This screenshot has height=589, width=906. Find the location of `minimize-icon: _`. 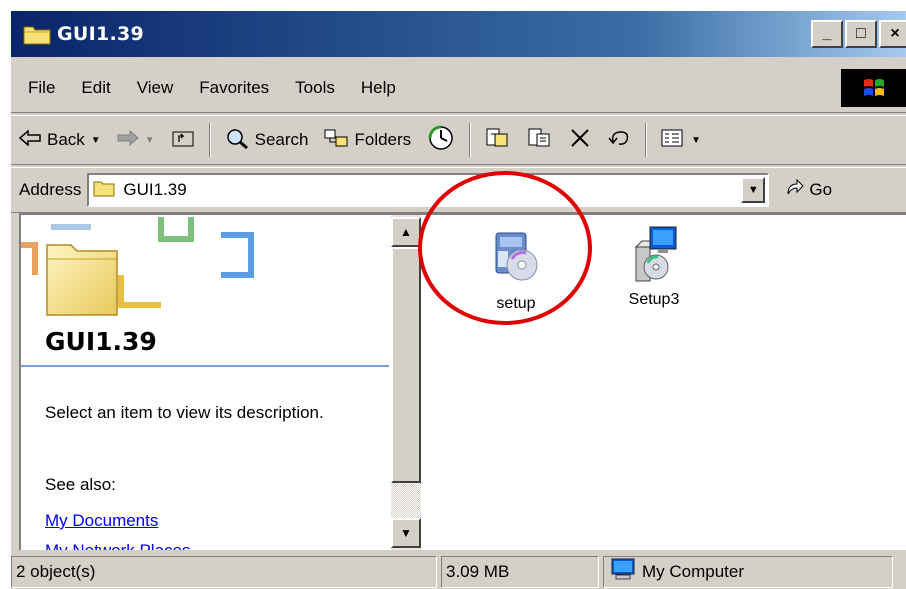

minimize-icon: _ is located at coordinates (827, 33).